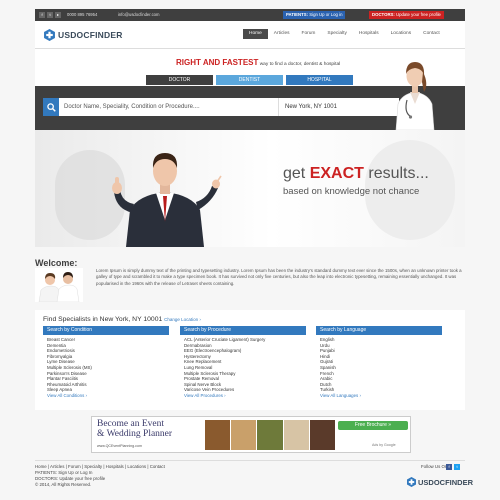 The height and width of the screenshot is (500, 500). I want to click on change-location-link: Change Location ›, so click(182, 319).